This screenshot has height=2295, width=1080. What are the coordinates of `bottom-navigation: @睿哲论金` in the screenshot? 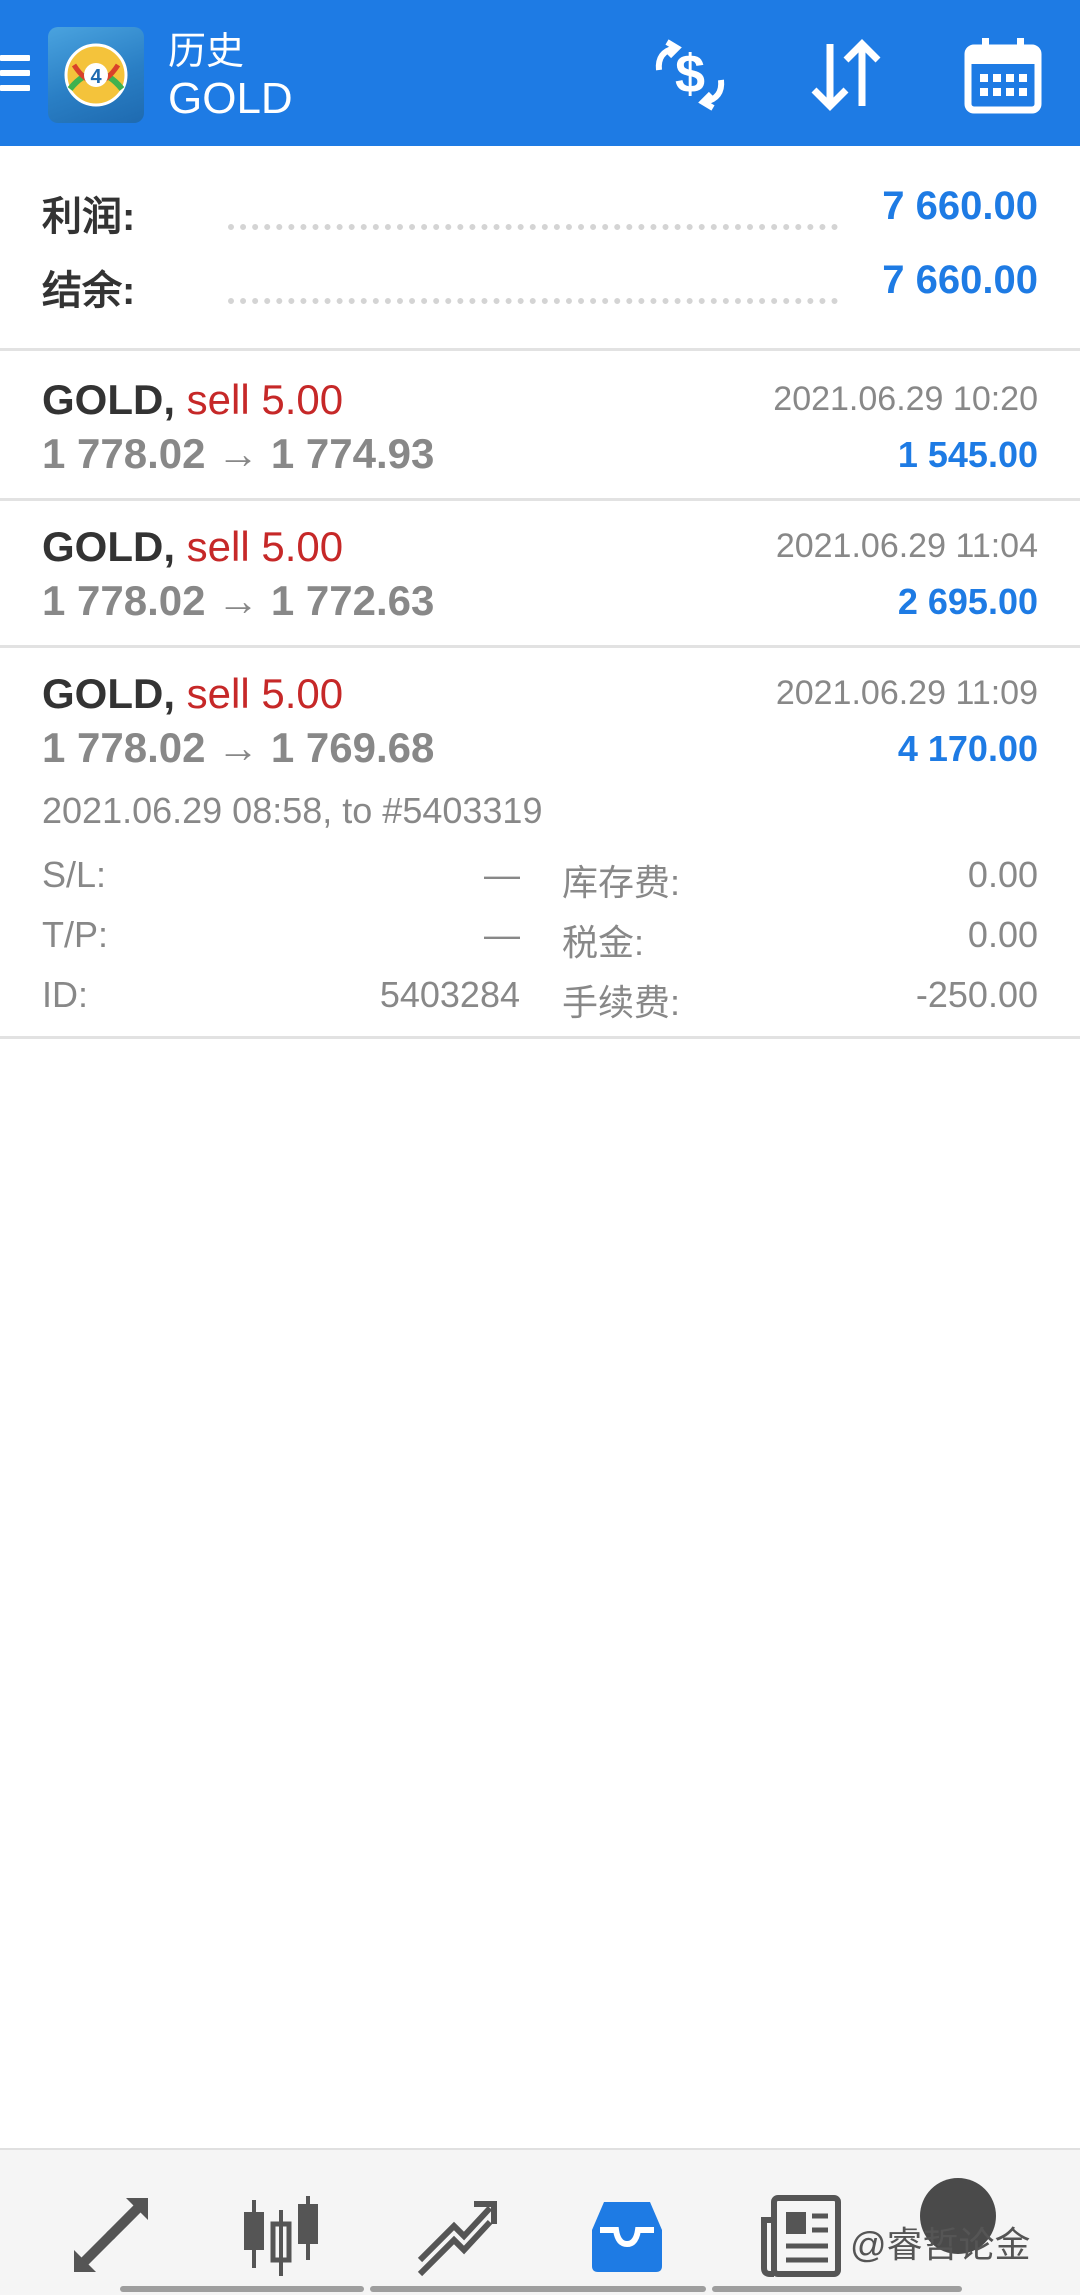 It's located at (540, 2221).